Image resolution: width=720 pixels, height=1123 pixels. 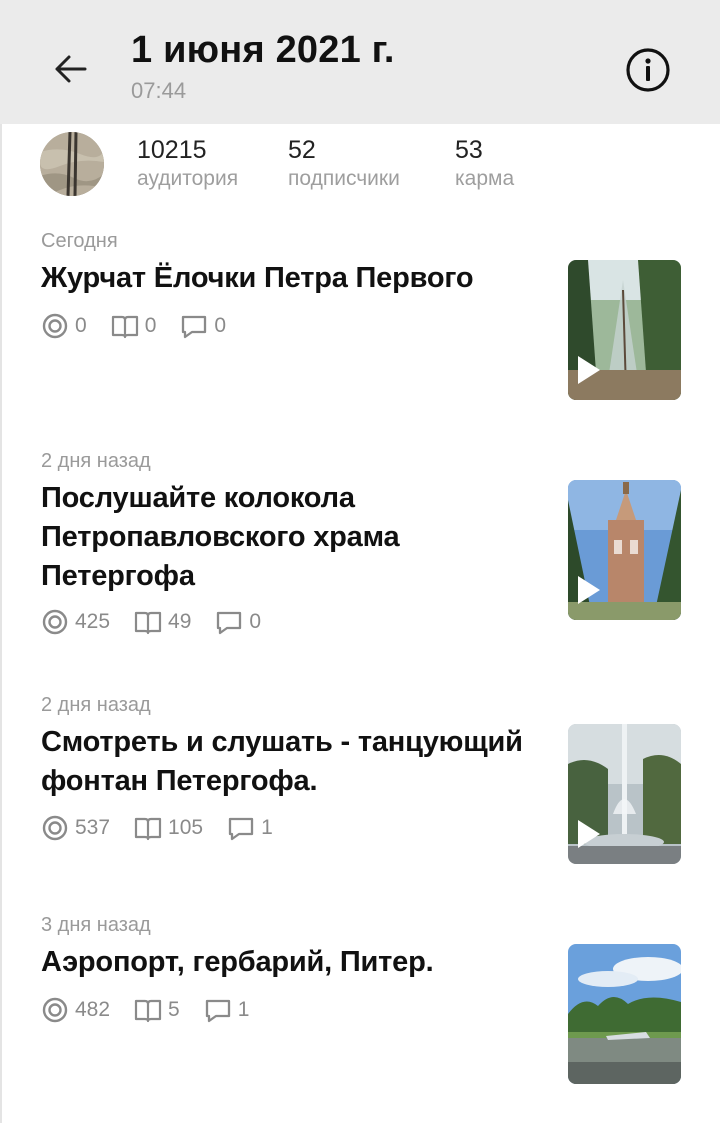 What do you see at coordinates (81, 325) in the screenshot?
I see `views-count: 0` at bounding box center [81, 325].